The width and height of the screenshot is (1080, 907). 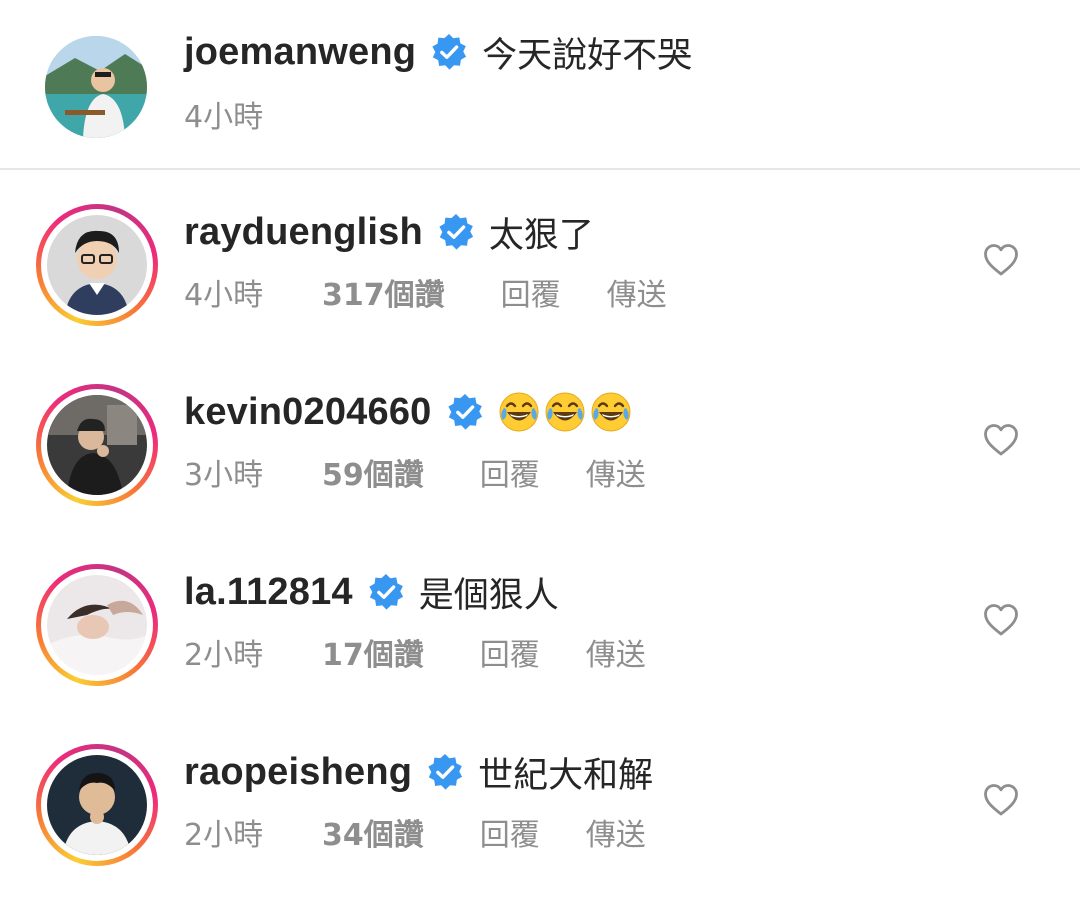 What do you see at coordinates (224, 295) in the screenshot?
I see `comment-time: 4小時` at bounding box center [224, 295].